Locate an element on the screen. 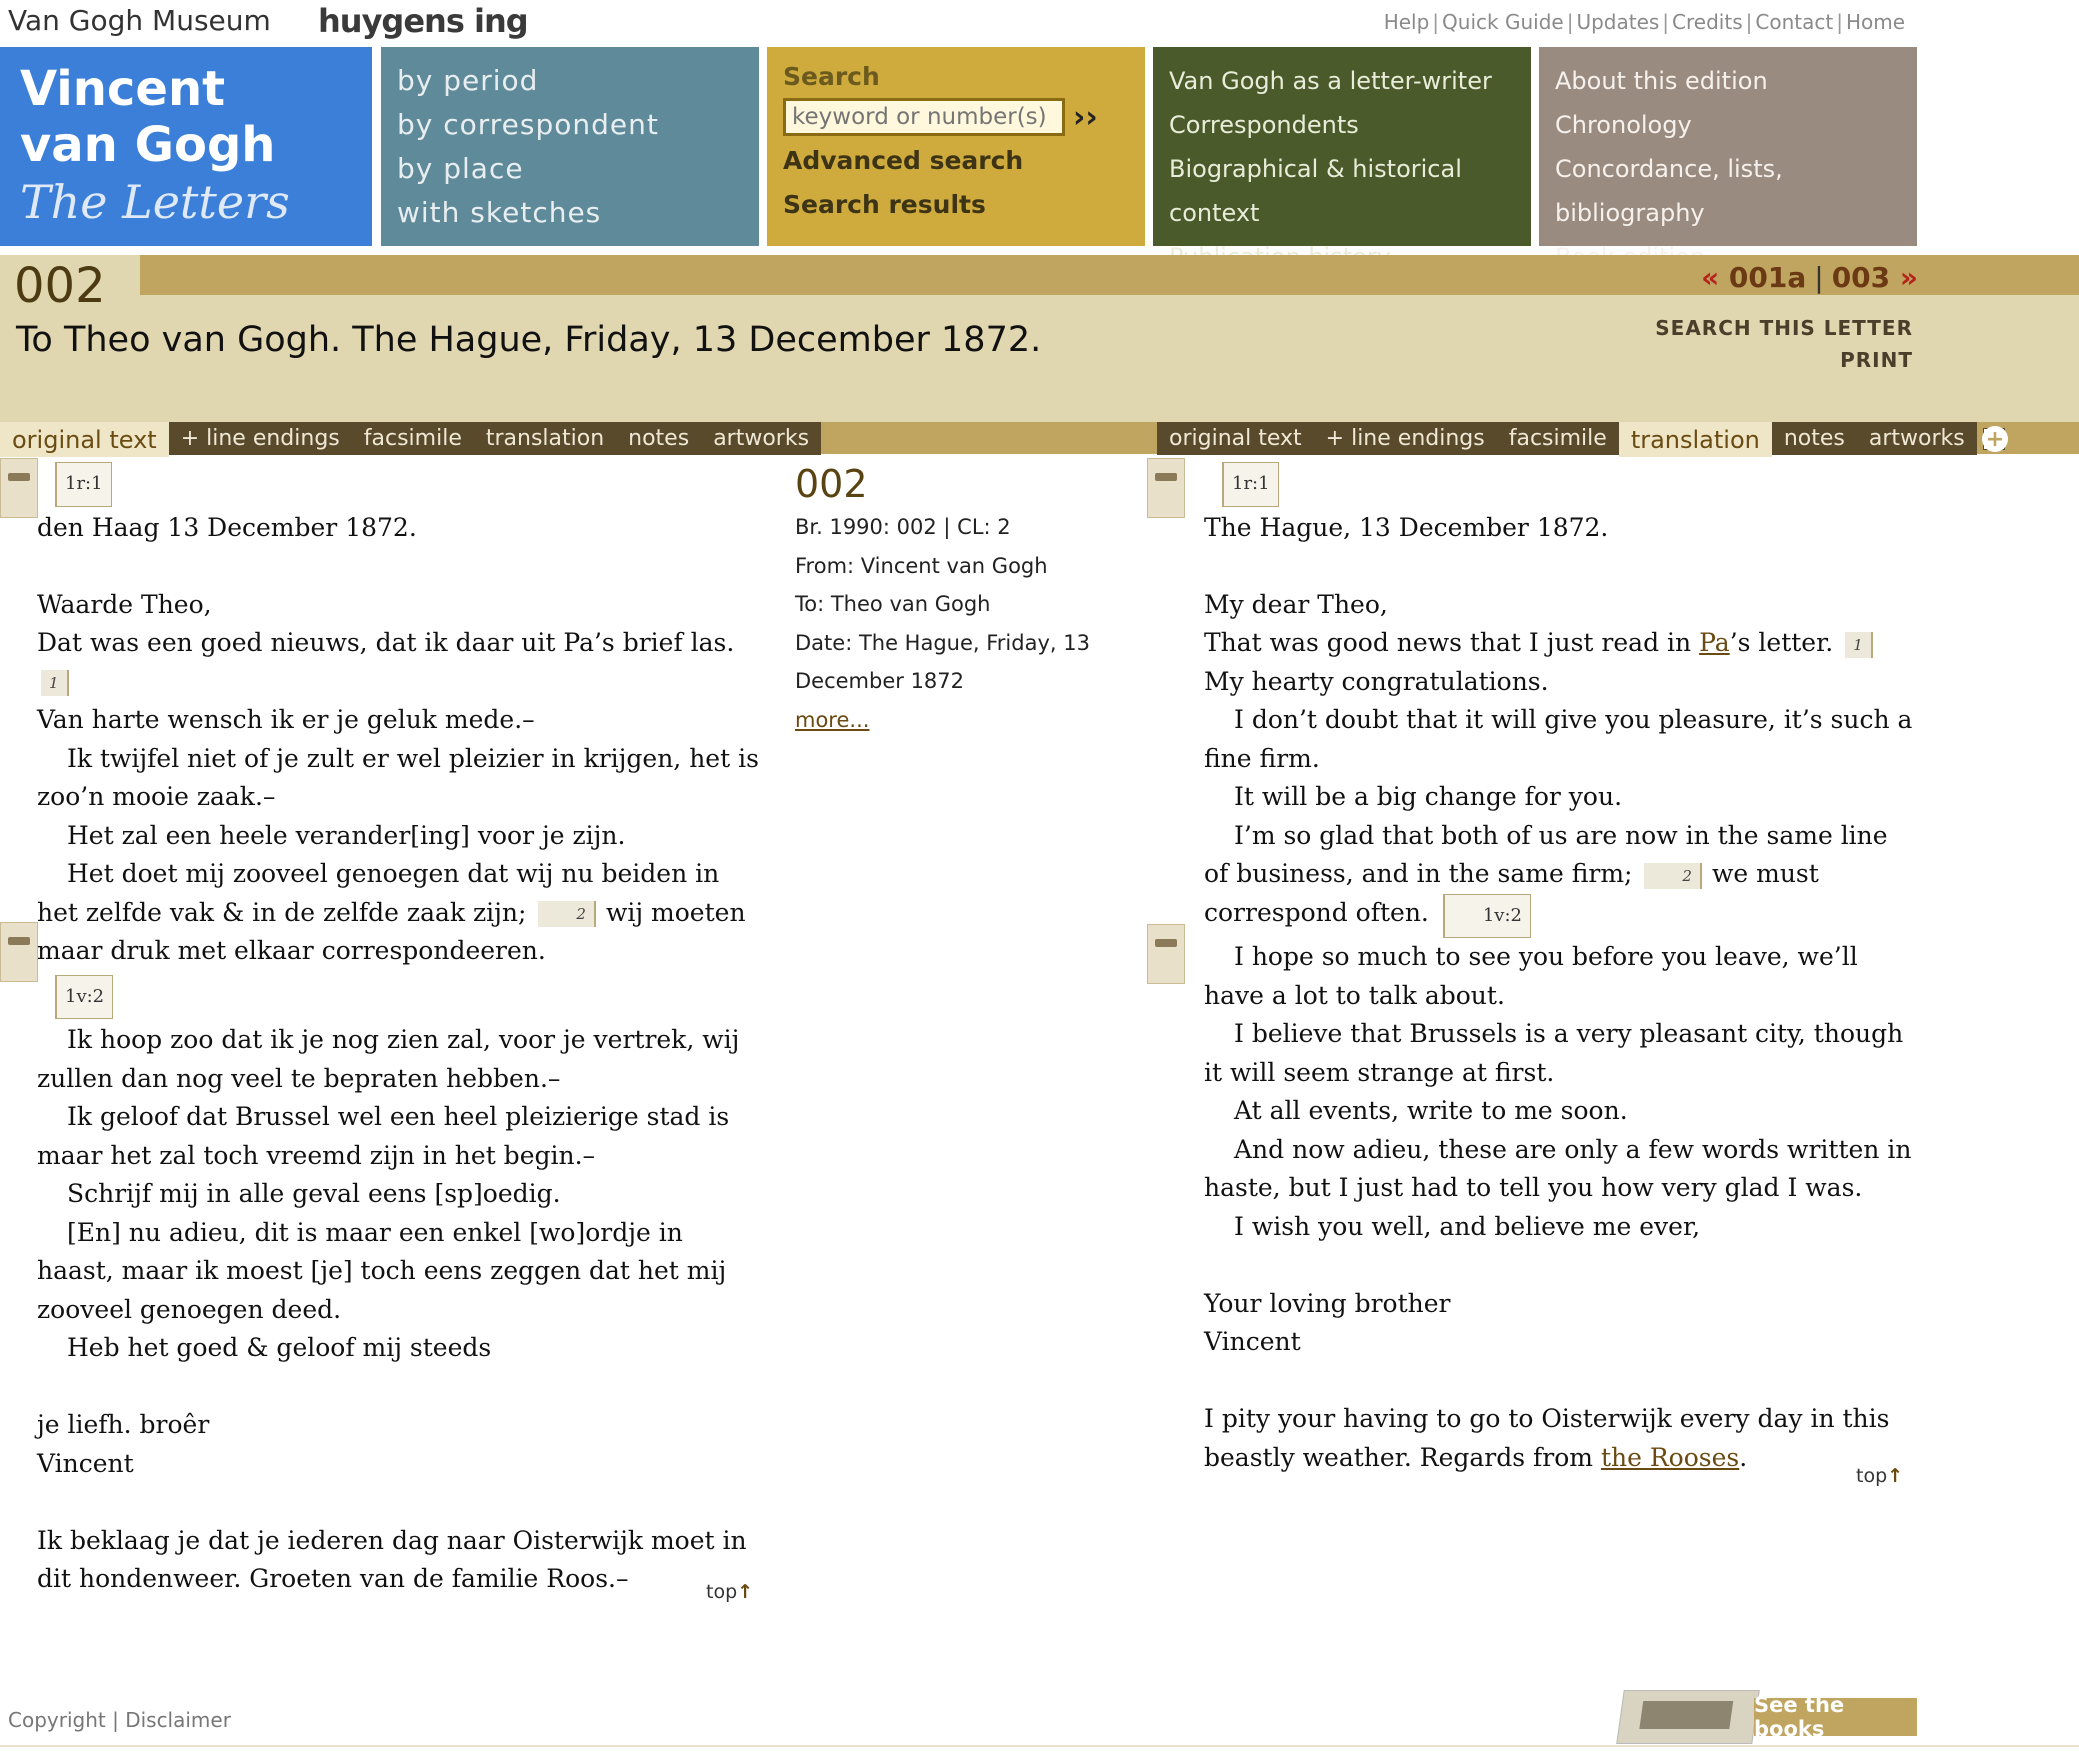 The width and height of the screenshot is (2079, 1757). search-this-letter-link: SEARCH THIS LETTER is located at coordinates (1784, 328).